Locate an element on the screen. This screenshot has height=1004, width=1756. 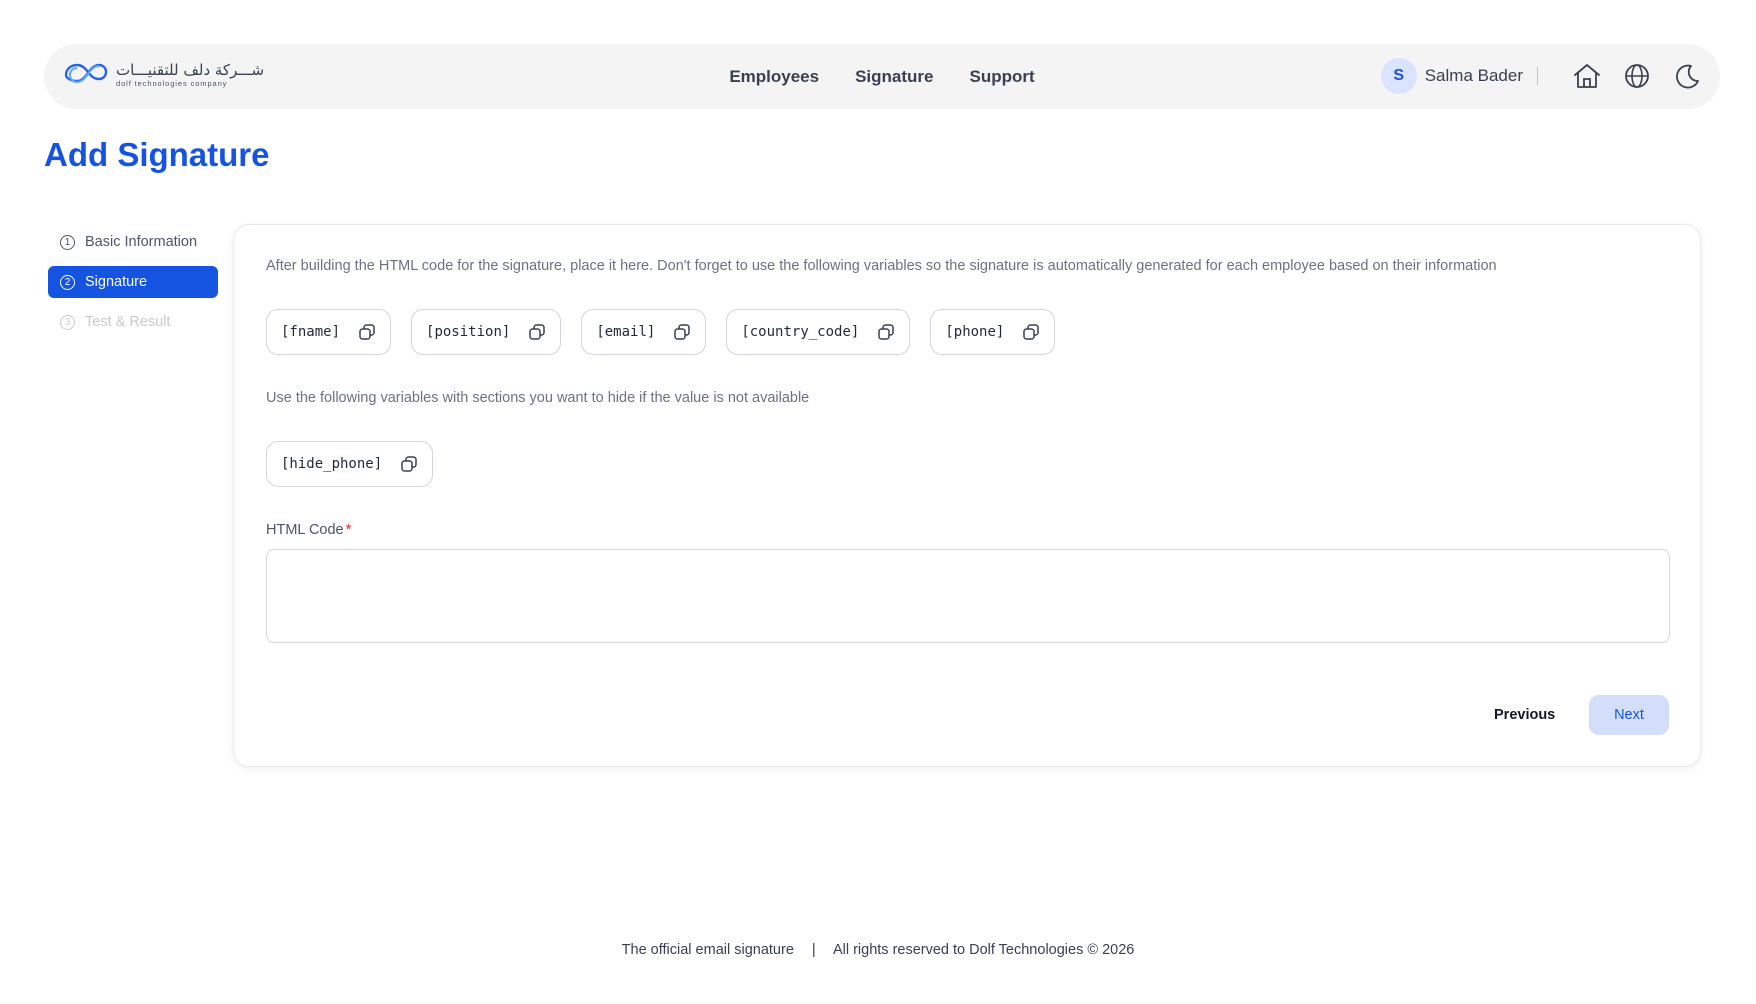
home-icon is located at coordinates (1587, 76).